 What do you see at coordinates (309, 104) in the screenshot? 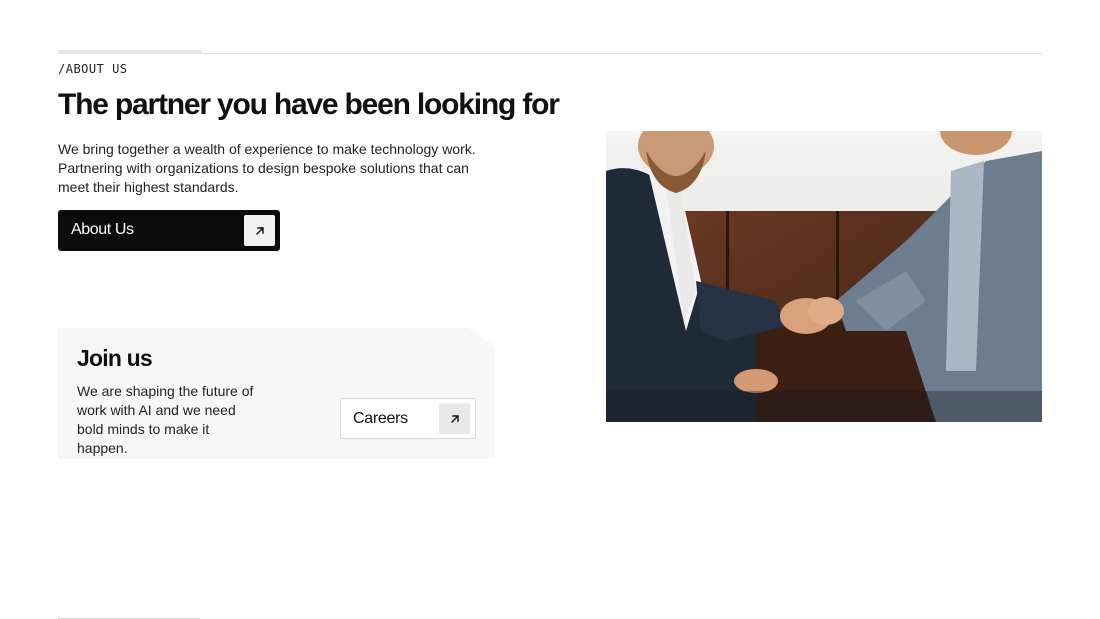
I see `page-title: The partner you have been looking for` at bounding box center [309, 104].